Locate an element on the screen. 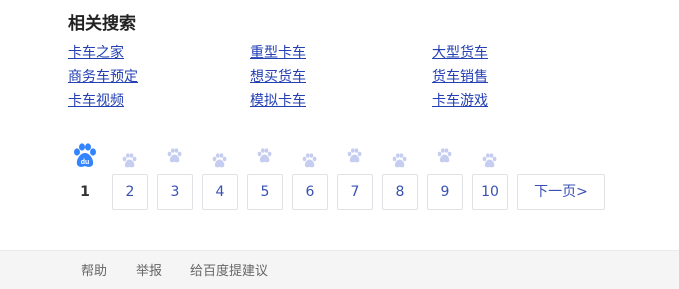 The width and height of the screenshot is (679, 289). page-button-7: 7 is located at coordinates (355, 192).